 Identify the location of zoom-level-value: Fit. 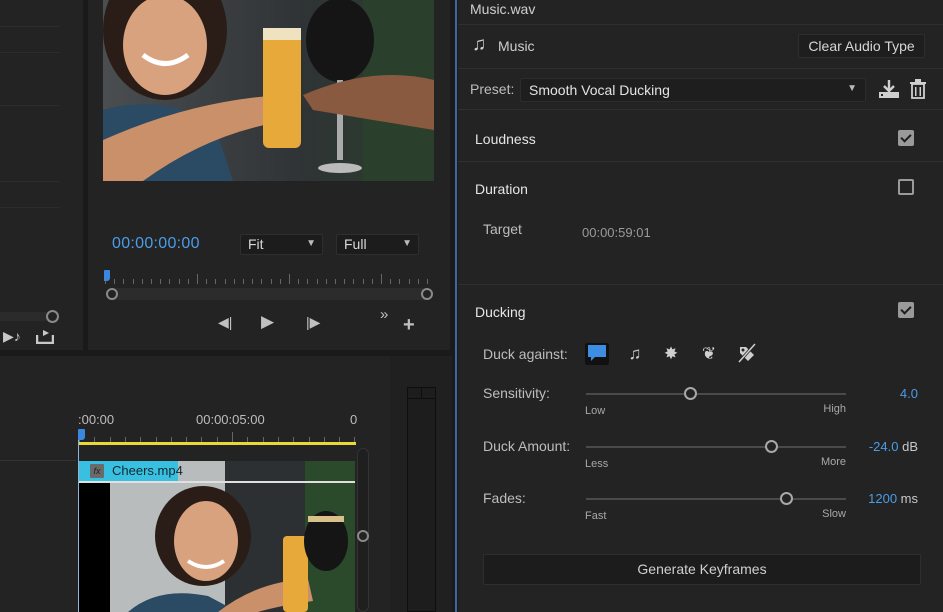
(256, 244).